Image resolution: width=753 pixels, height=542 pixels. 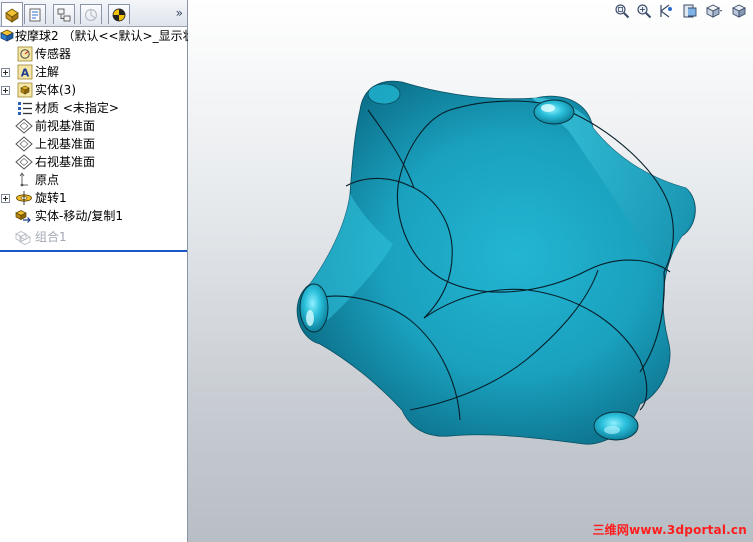 I want to click on dimxpert-tab, so click(x=91, y=14).